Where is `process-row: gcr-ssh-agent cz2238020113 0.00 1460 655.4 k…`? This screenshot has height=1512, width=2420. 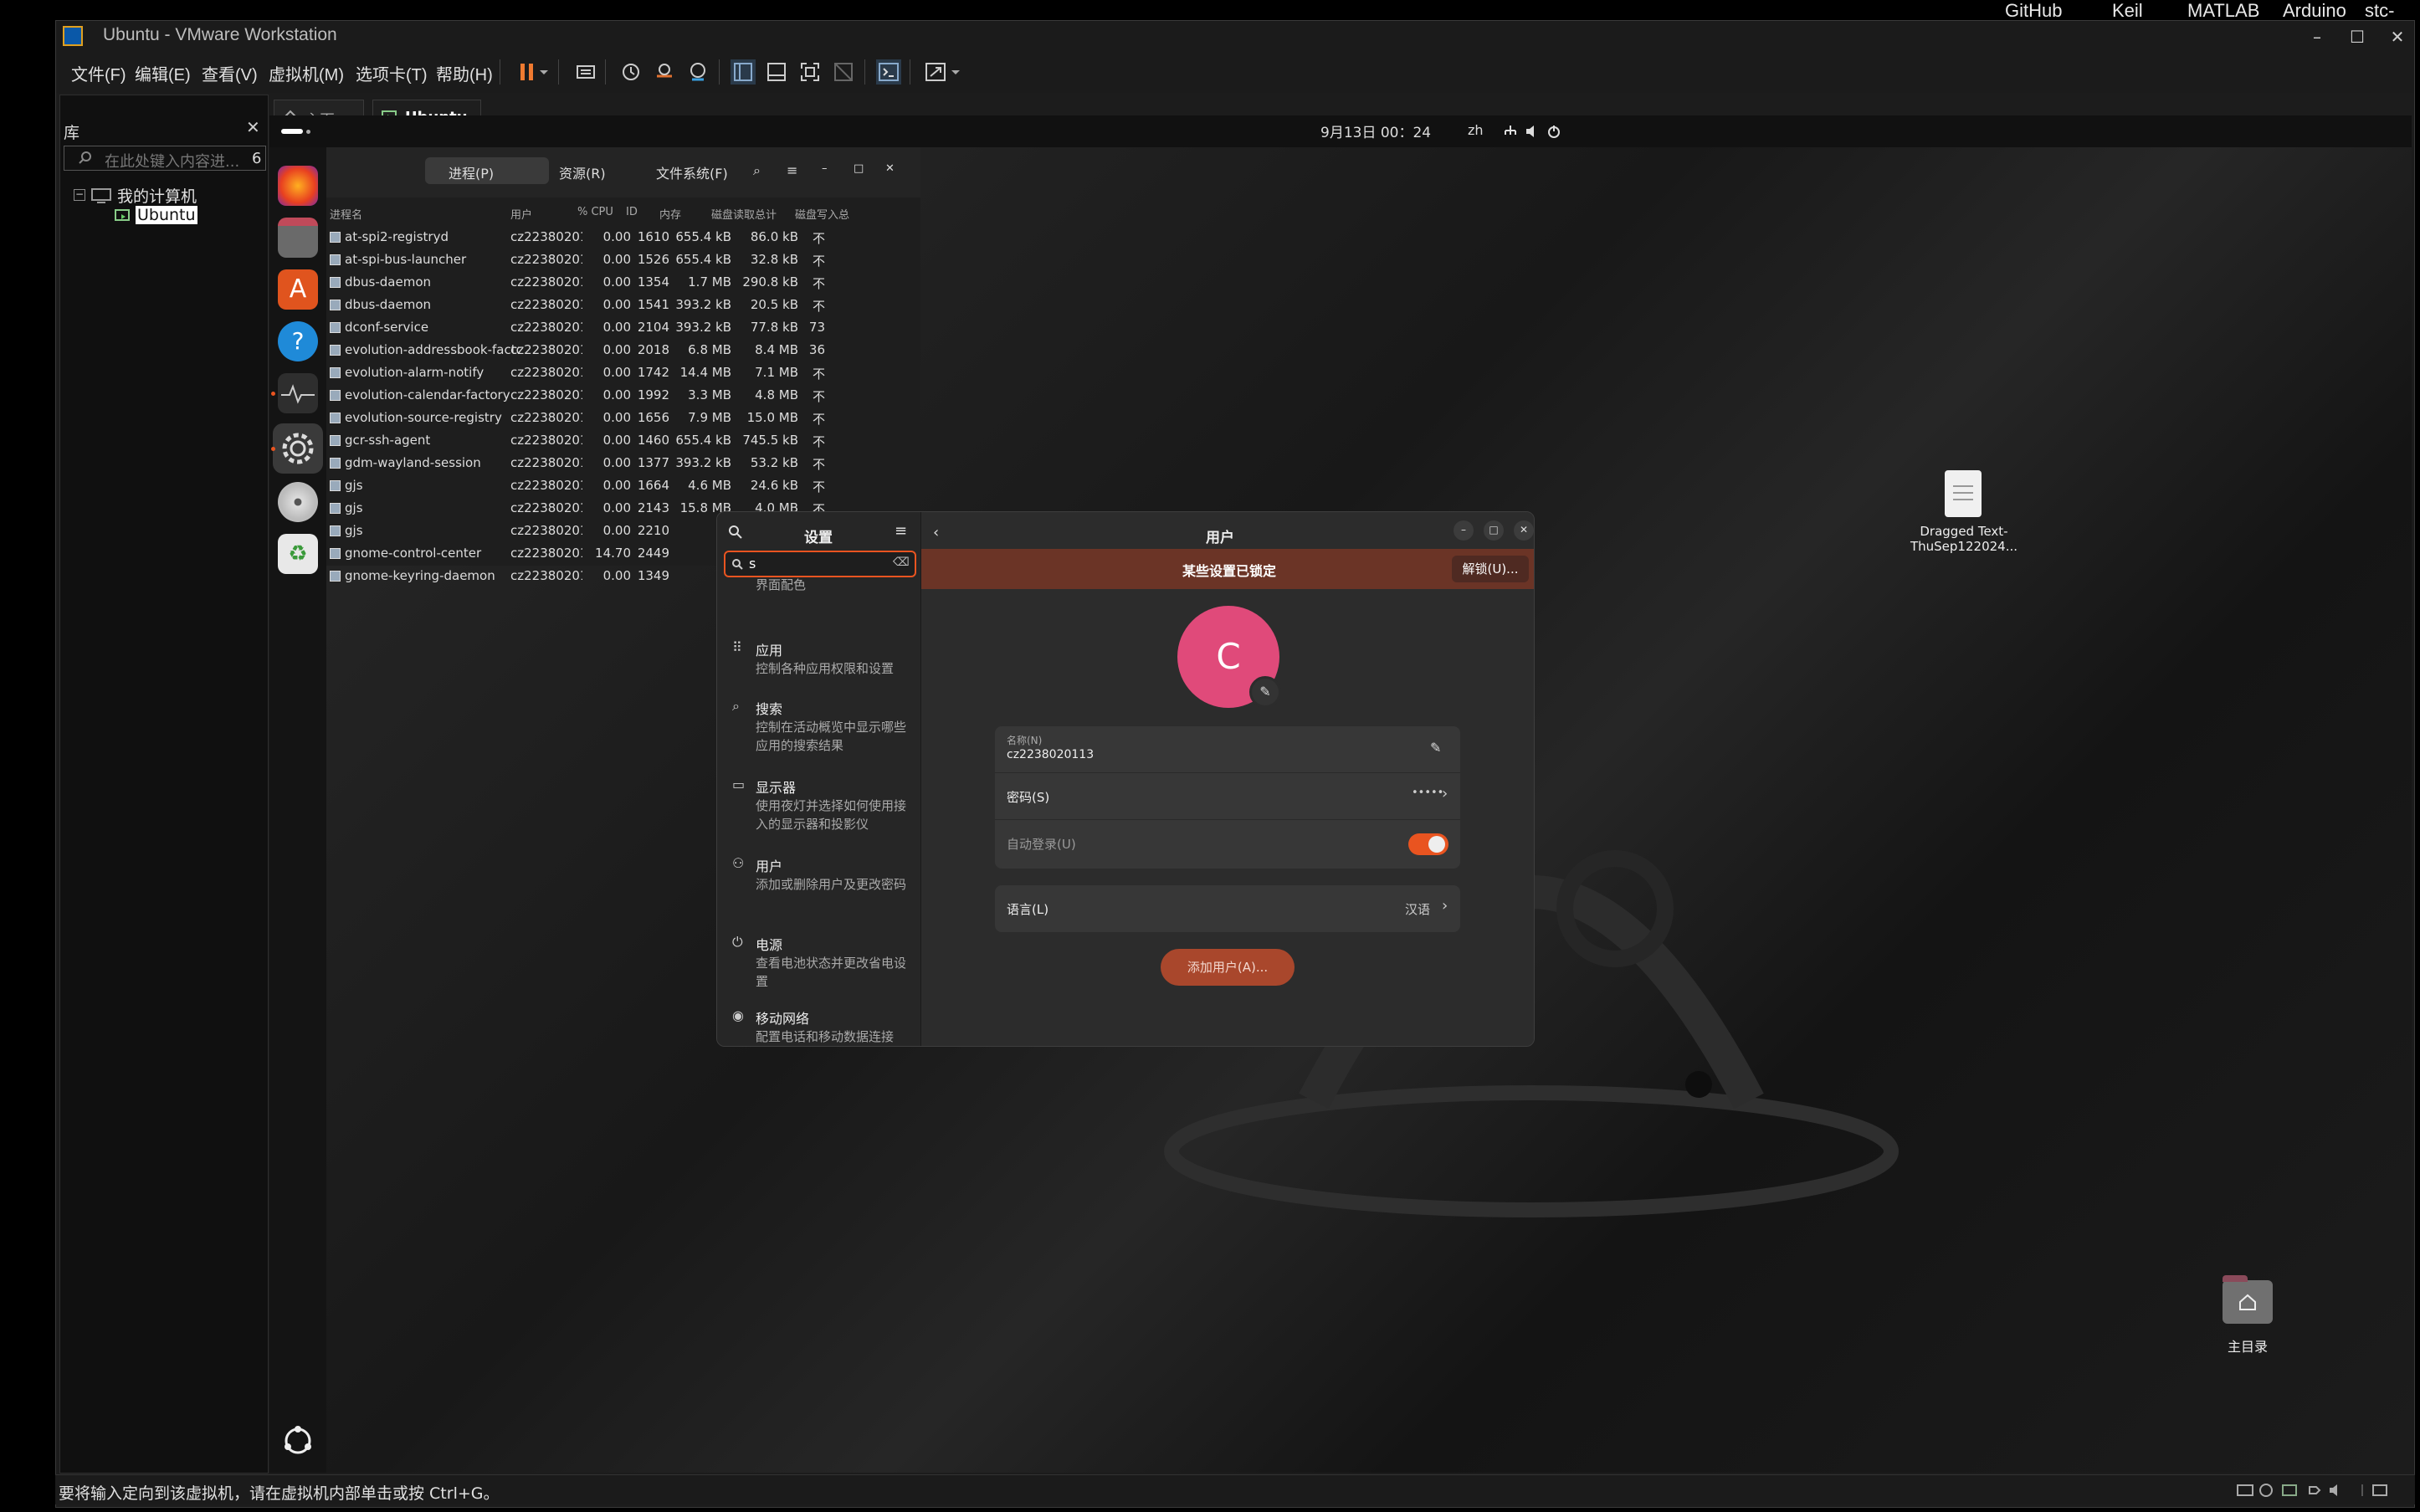
process-row: gcr-ssh-agent cz2238020113 0.00 1460 655.4 k… is located at coordinates (623, 440).